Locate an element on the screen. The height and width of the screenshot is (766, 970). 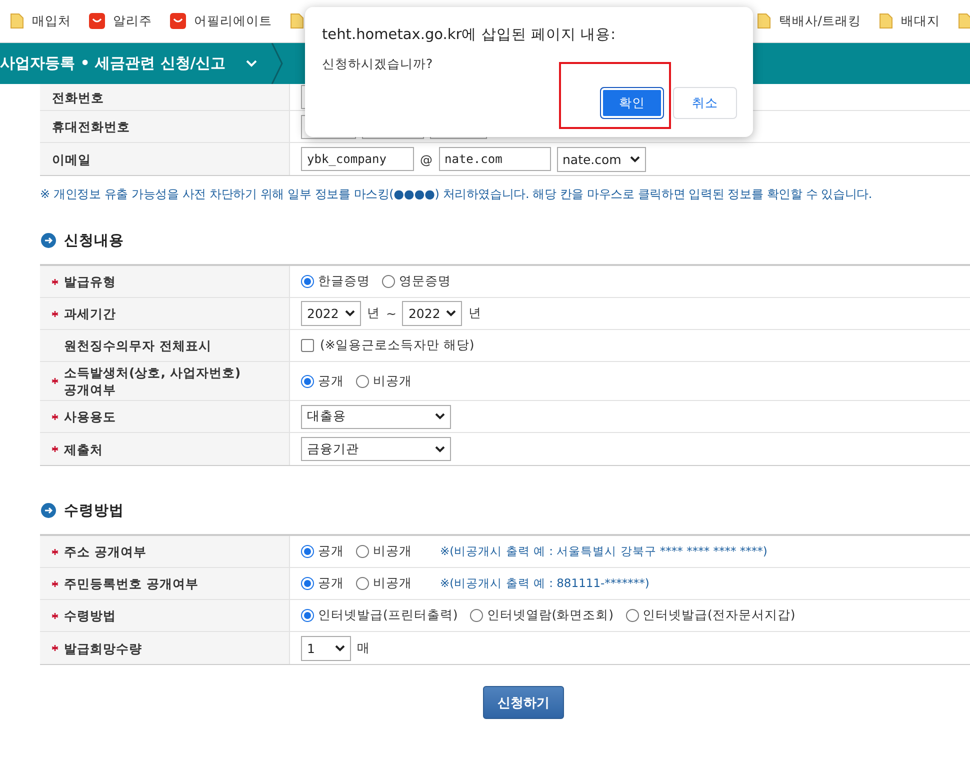
bookmark: 매입처 is located at coordinates (40, 21).